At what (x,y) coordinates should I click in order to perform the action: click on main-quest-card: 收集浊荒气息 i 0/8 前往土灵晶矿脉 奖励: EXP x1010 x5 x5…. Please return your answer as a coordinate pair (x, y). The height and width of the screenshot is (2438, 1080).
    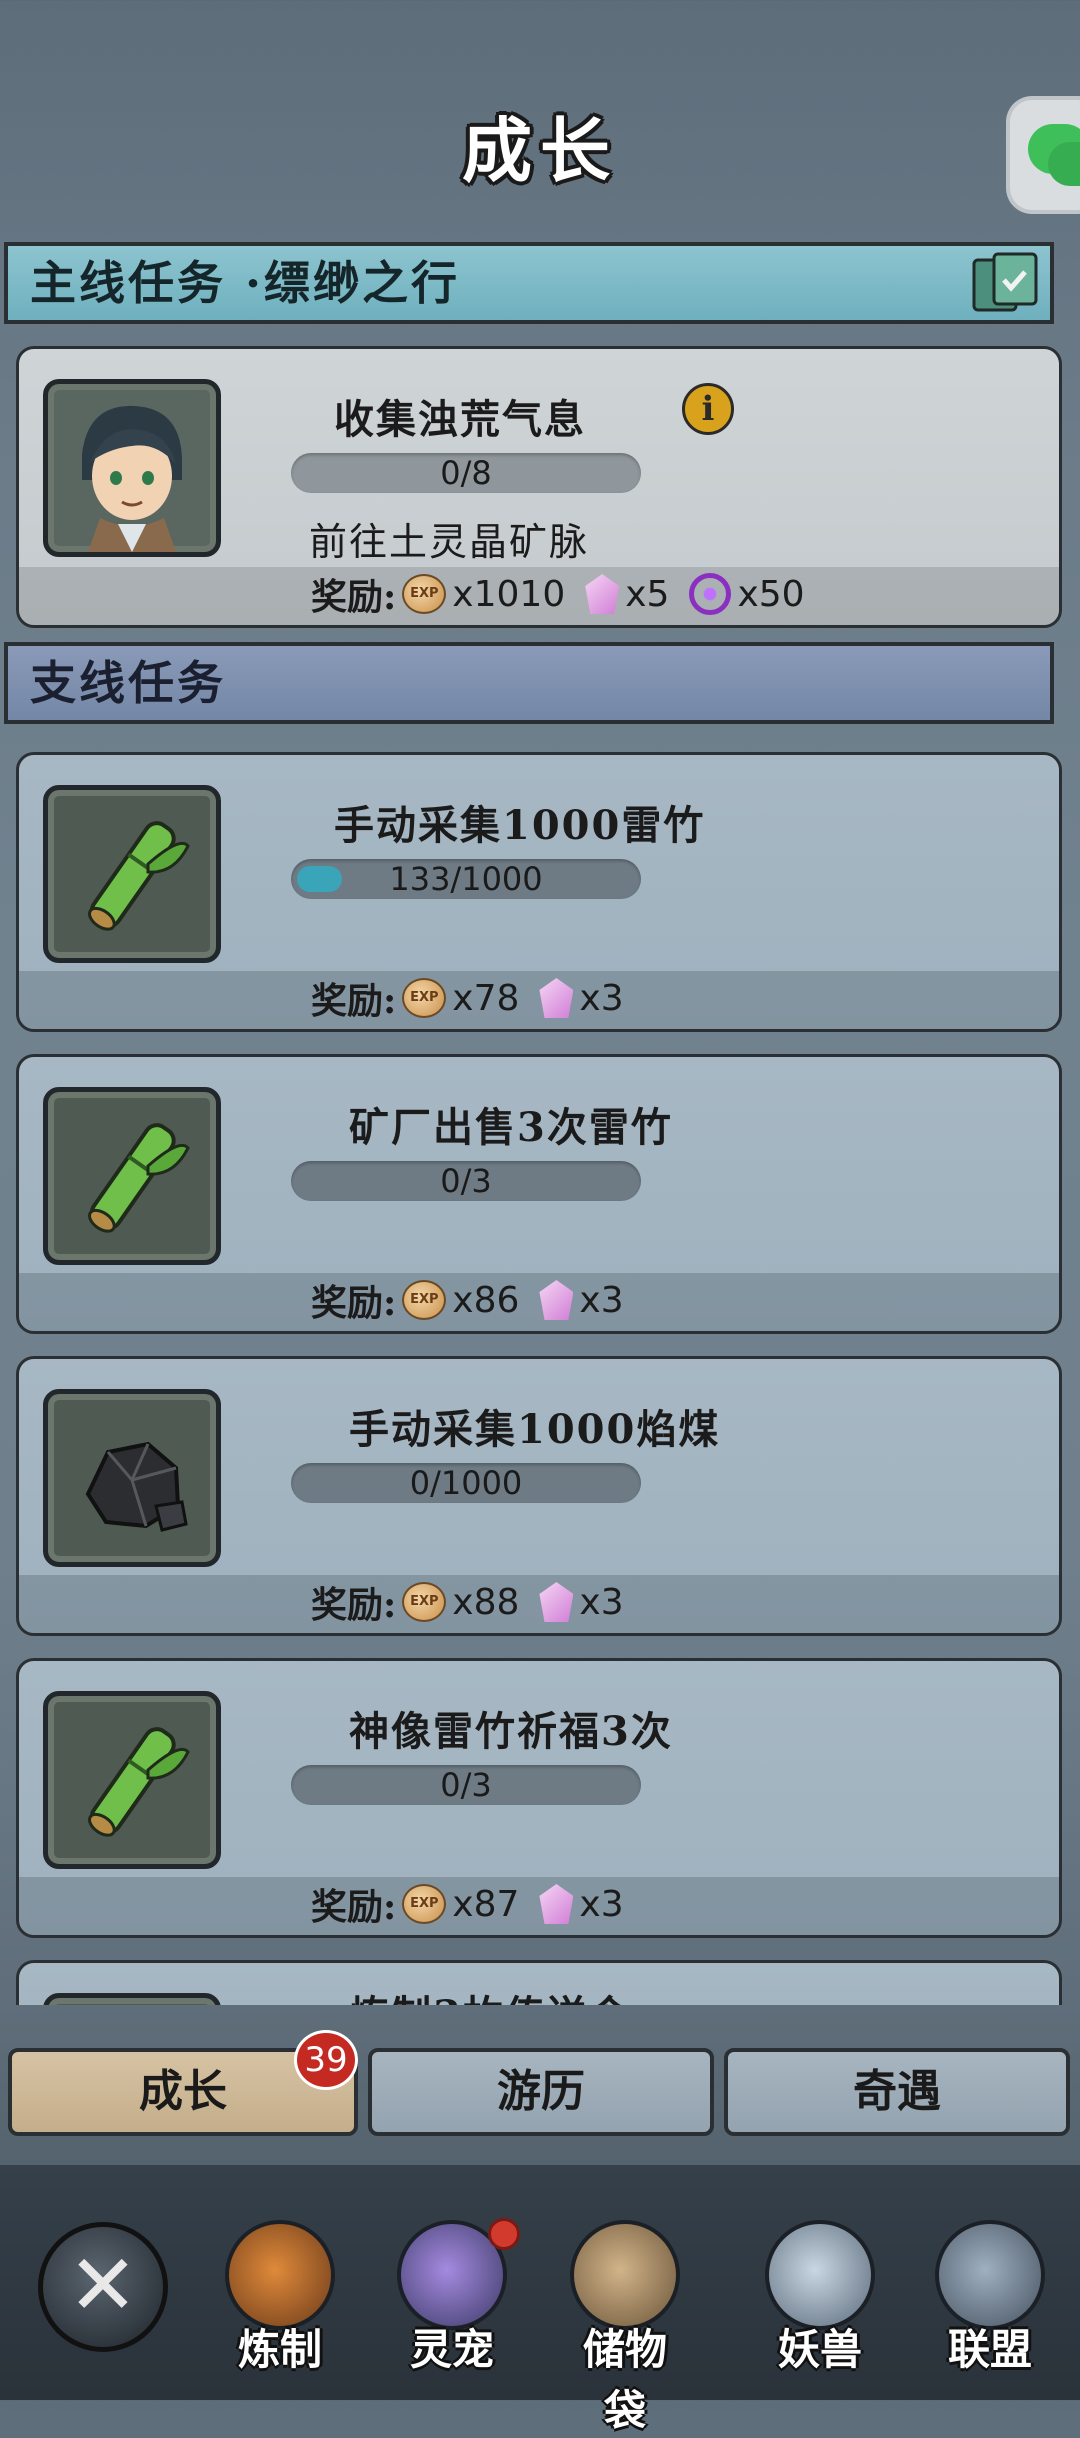
    Looking at the image, I should click on (539, 487).